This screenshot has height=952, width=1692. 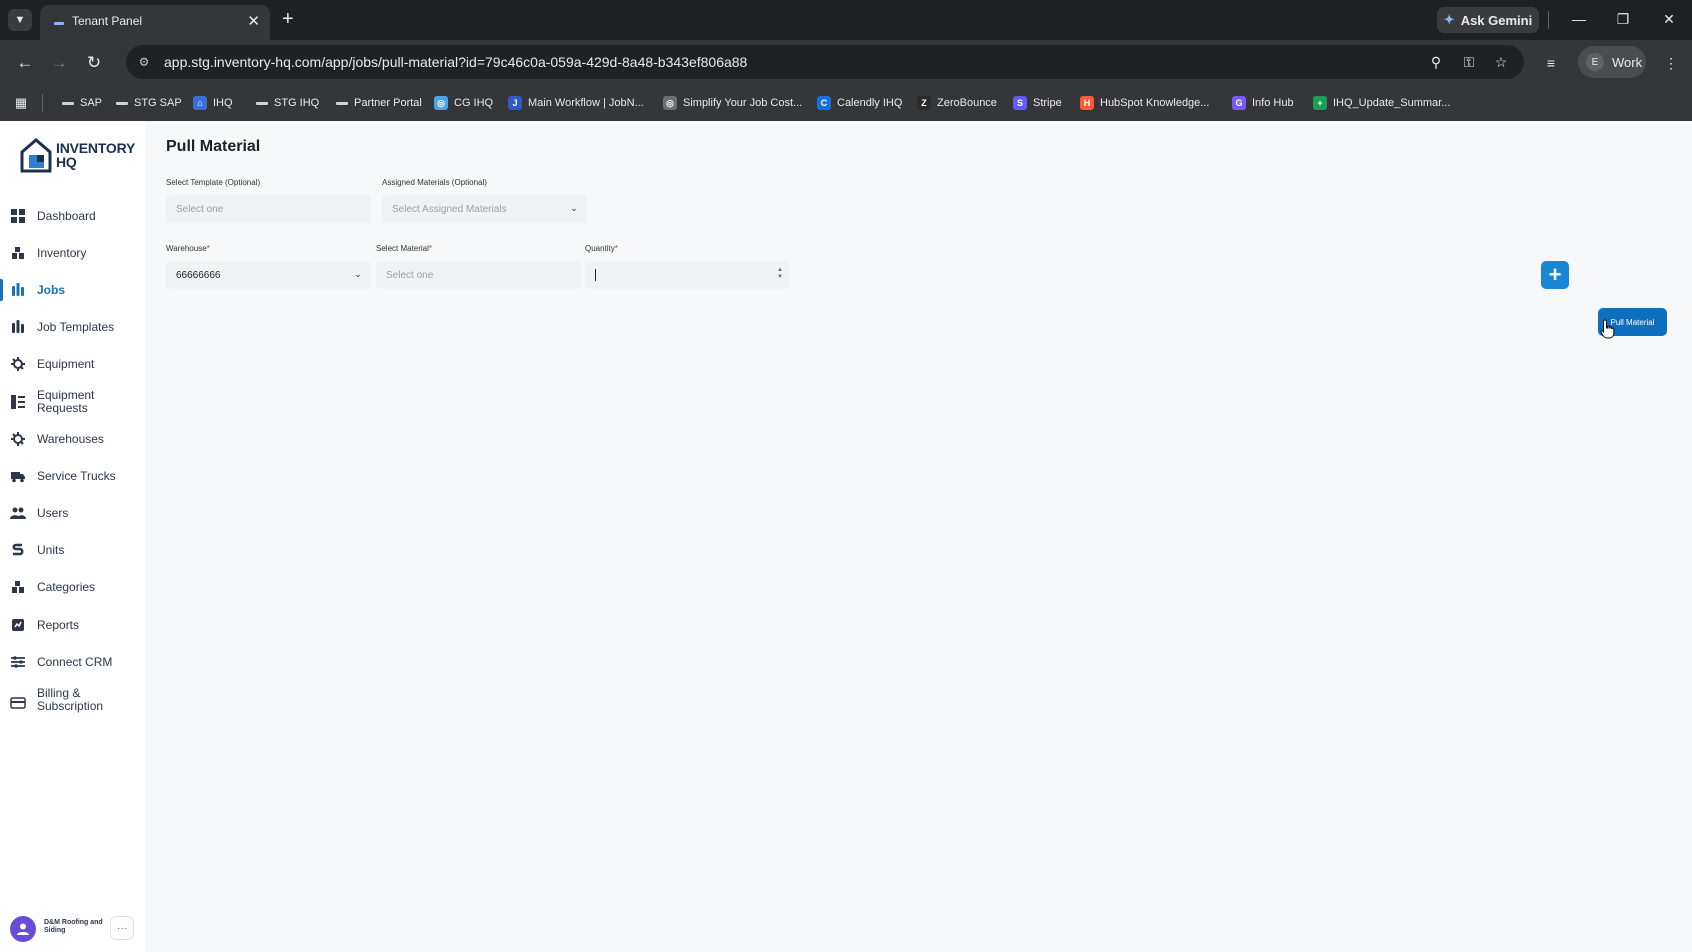 What do you see at coordinates (342, 103) in the screenshot?
I see `dash-icon` at bounding box center [342, 103].